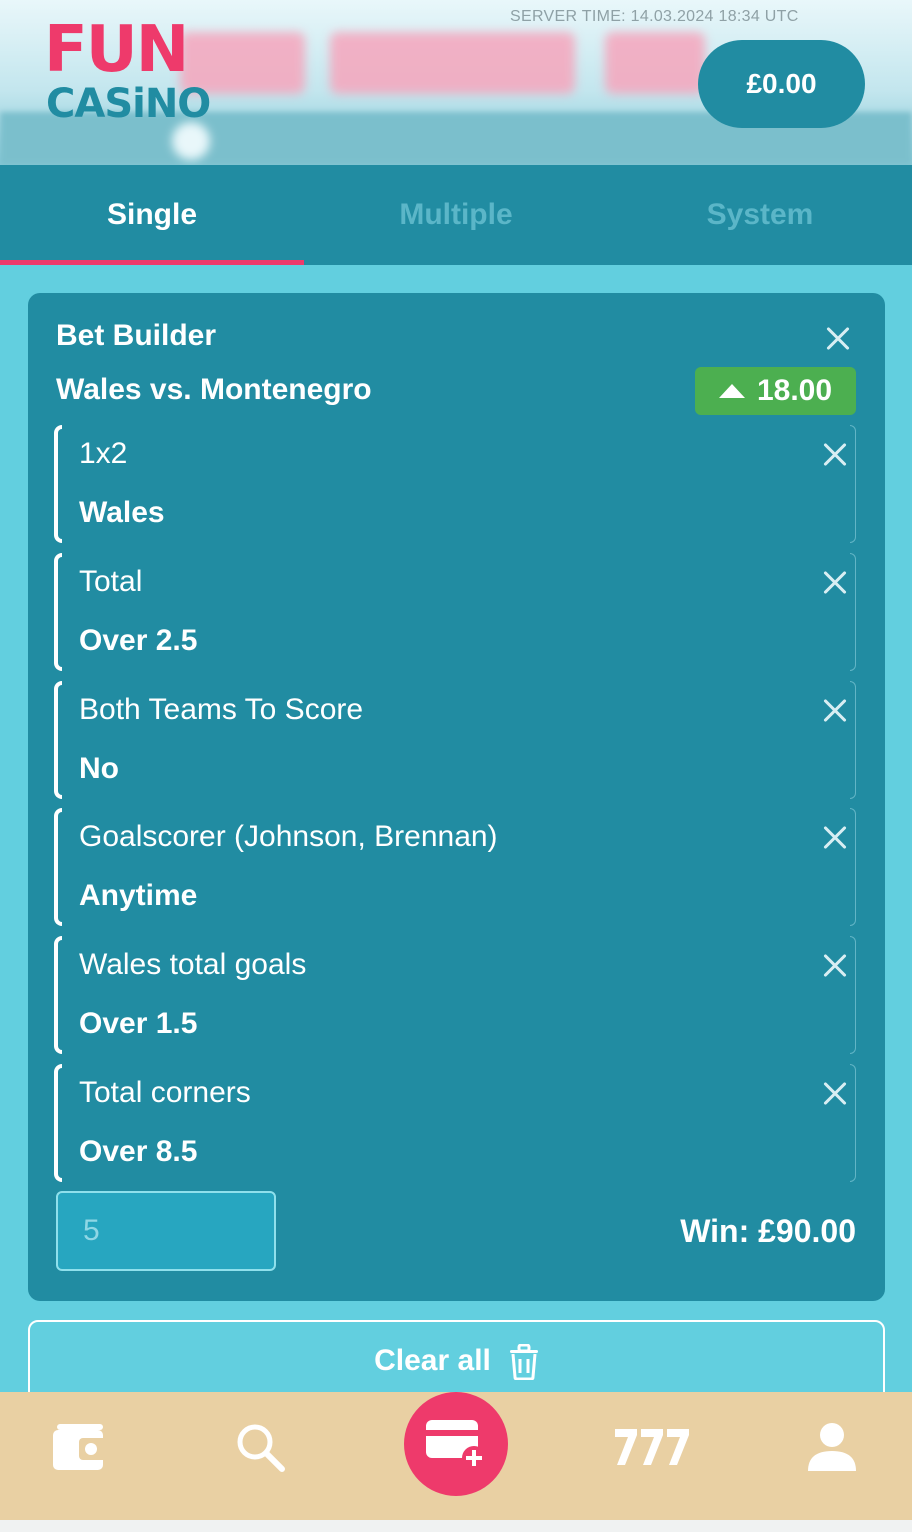 Image resolution: width=912 pixels, height=1532 pixels. I want to click on remove-bet-close-icon, so click(838, 339).